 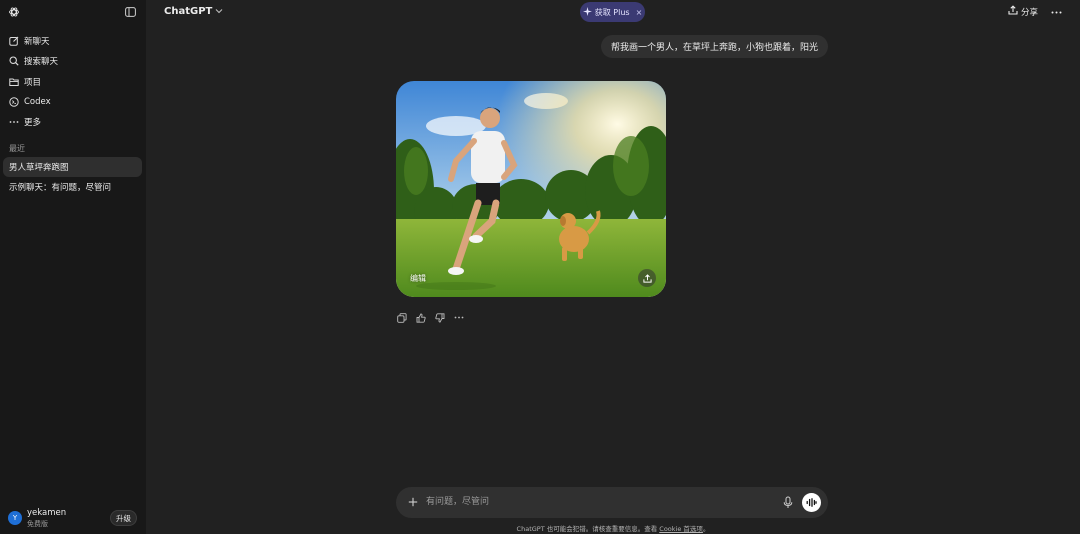 I want to click on more-actions-icon, so click(x=458, y=317).